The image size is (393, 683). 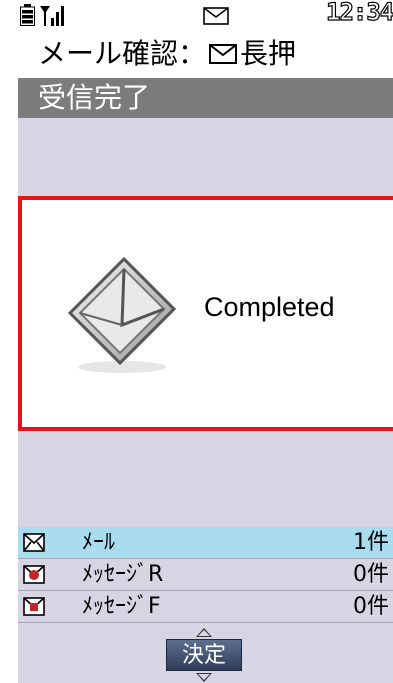 I want to click on signal-icon, so click(x=52, y=16).